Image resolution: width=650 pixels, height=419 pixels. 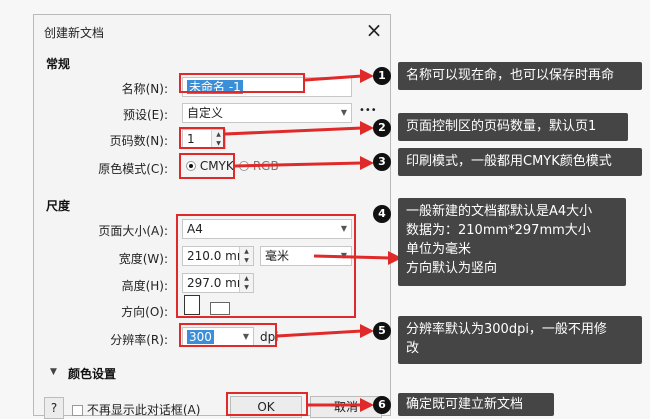 What do you see at coordinates (506, 329) in the screenshot?
I see `callout-5-line: 分辨率默认为300dpi，一般不用修` at bounding box center [506, 329].